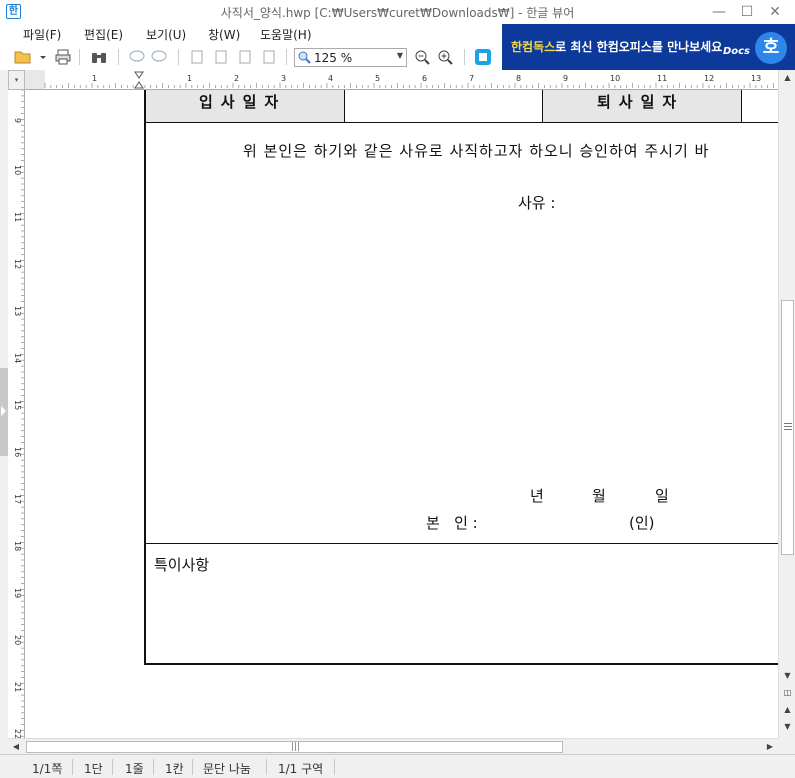 This screenshot has height=778, width=795. I want to click on scroll-up-arrow-icon: ▲, so click(787, 78).